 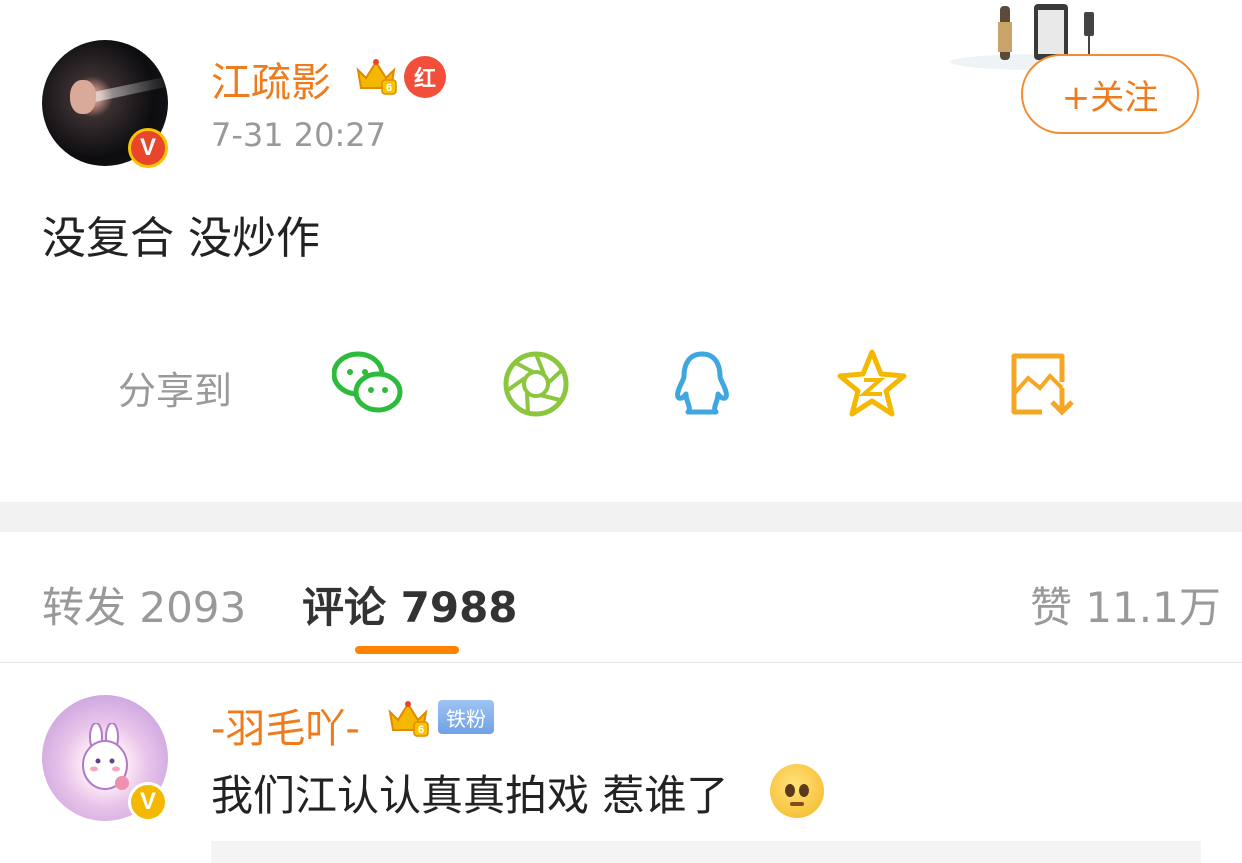 What do you see at coordinates (790, 790) in the screenshot?
I see `emoji-left-eye` at bounding box center [790, 790].